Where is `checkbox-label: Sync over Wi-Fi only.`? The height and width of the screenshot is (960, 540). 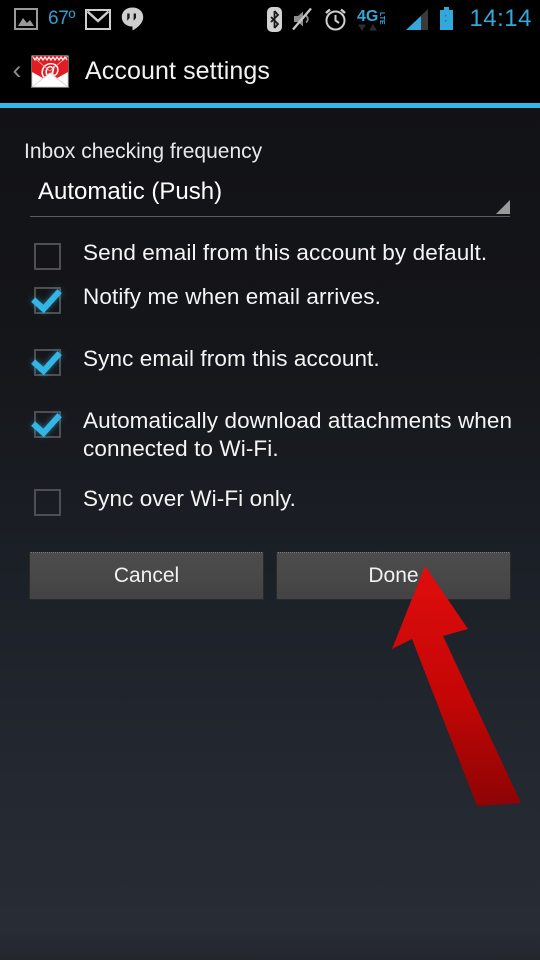 checkbox-label: Sync over Wi-Fi only. is located at coordinates (189, 498).